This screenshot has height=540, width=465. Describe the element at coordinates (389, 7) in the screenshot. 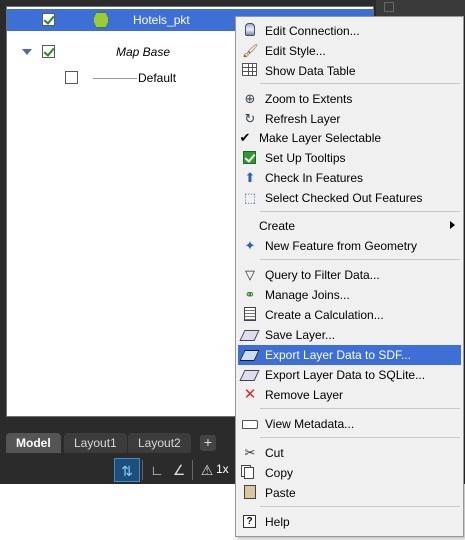

I see `panel-button-icon` at that location.